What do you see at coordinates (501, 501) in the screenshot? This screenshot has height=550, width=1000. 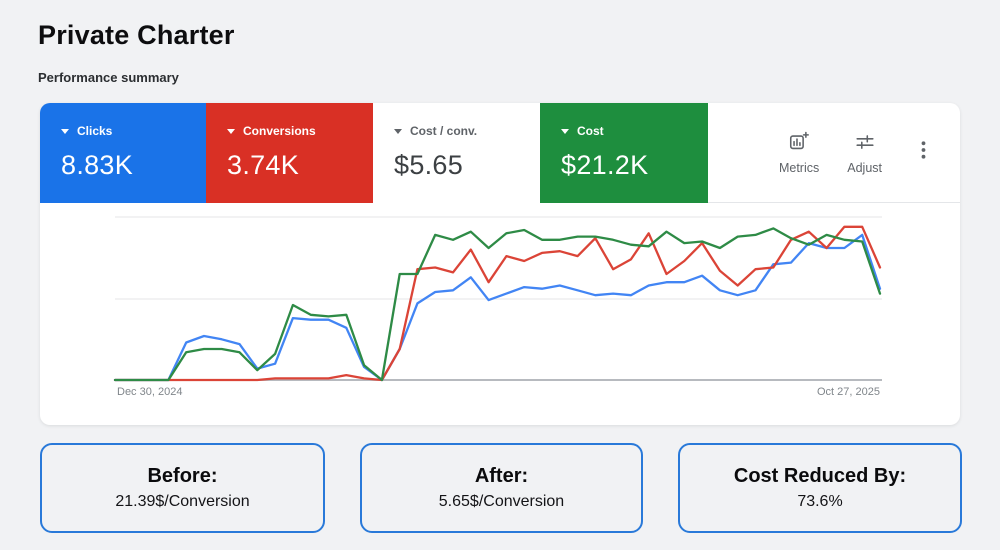 I see `summary-box-value: 5.65$/Conversion` at bounding box center [501, 501].